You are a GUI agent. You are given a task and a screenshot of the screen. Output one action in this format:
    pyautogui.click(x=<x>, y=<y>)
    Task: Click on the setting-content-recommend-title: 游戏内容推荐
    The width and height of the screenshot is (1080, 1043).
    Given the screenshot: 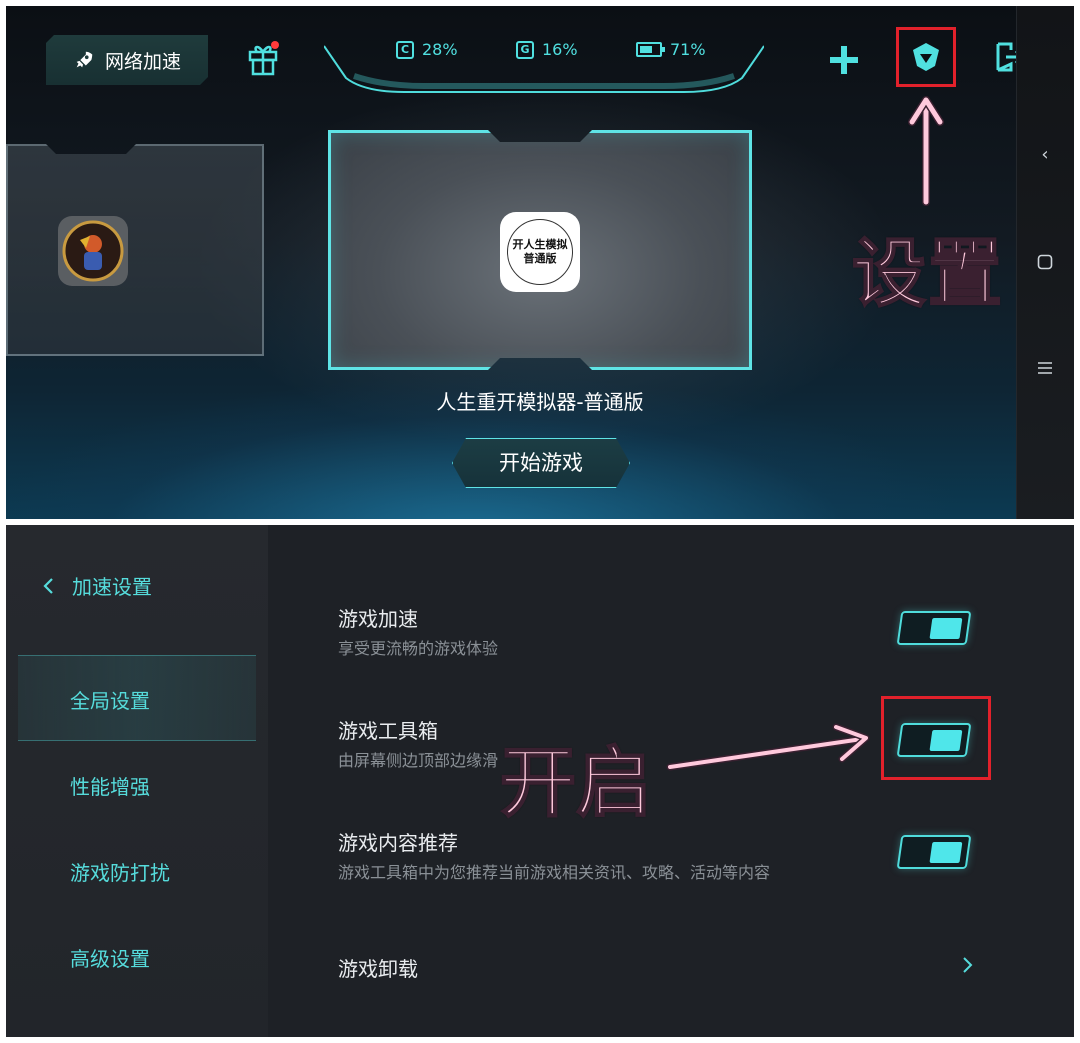 What is the action you would take?
    pyautogui.click(x=398, y=843)
    